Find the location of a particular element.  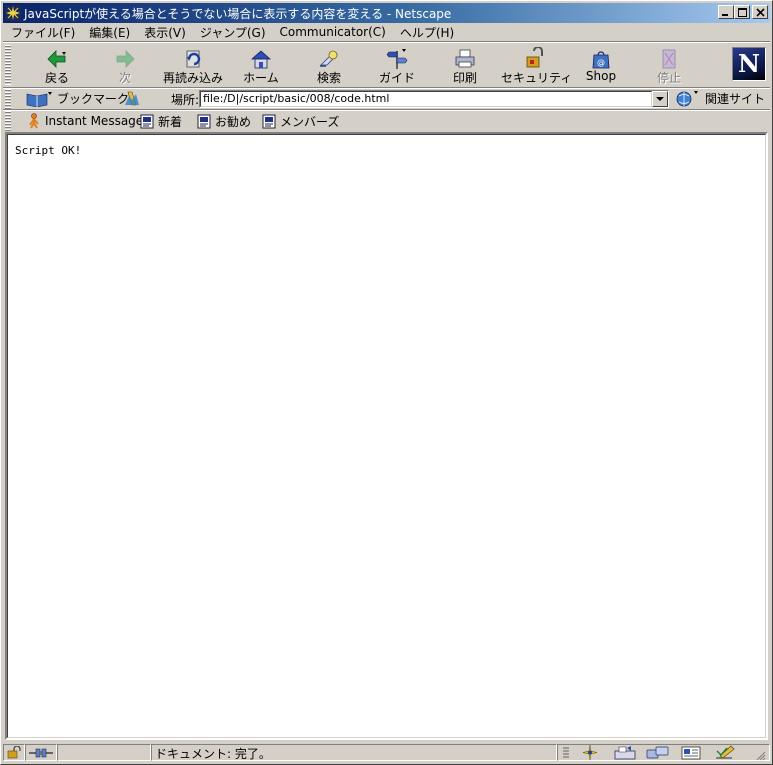

bookmarks-button: ブックマーク is located at coordinates (77, 98).